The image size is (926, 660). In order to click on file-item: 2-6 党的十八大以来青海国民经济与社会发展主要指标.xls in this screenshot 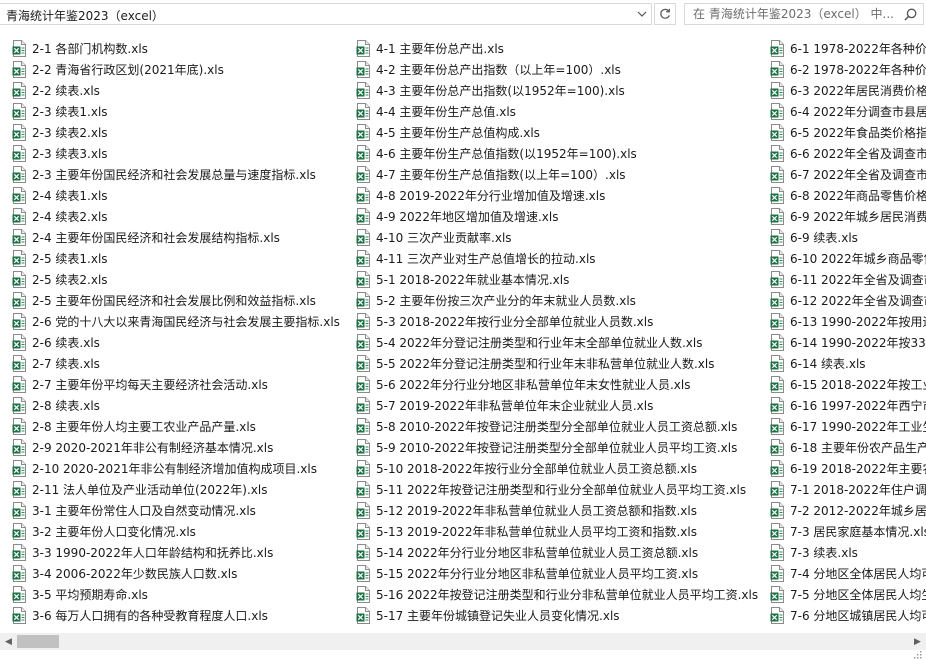, I will do `click(182, 321)`.